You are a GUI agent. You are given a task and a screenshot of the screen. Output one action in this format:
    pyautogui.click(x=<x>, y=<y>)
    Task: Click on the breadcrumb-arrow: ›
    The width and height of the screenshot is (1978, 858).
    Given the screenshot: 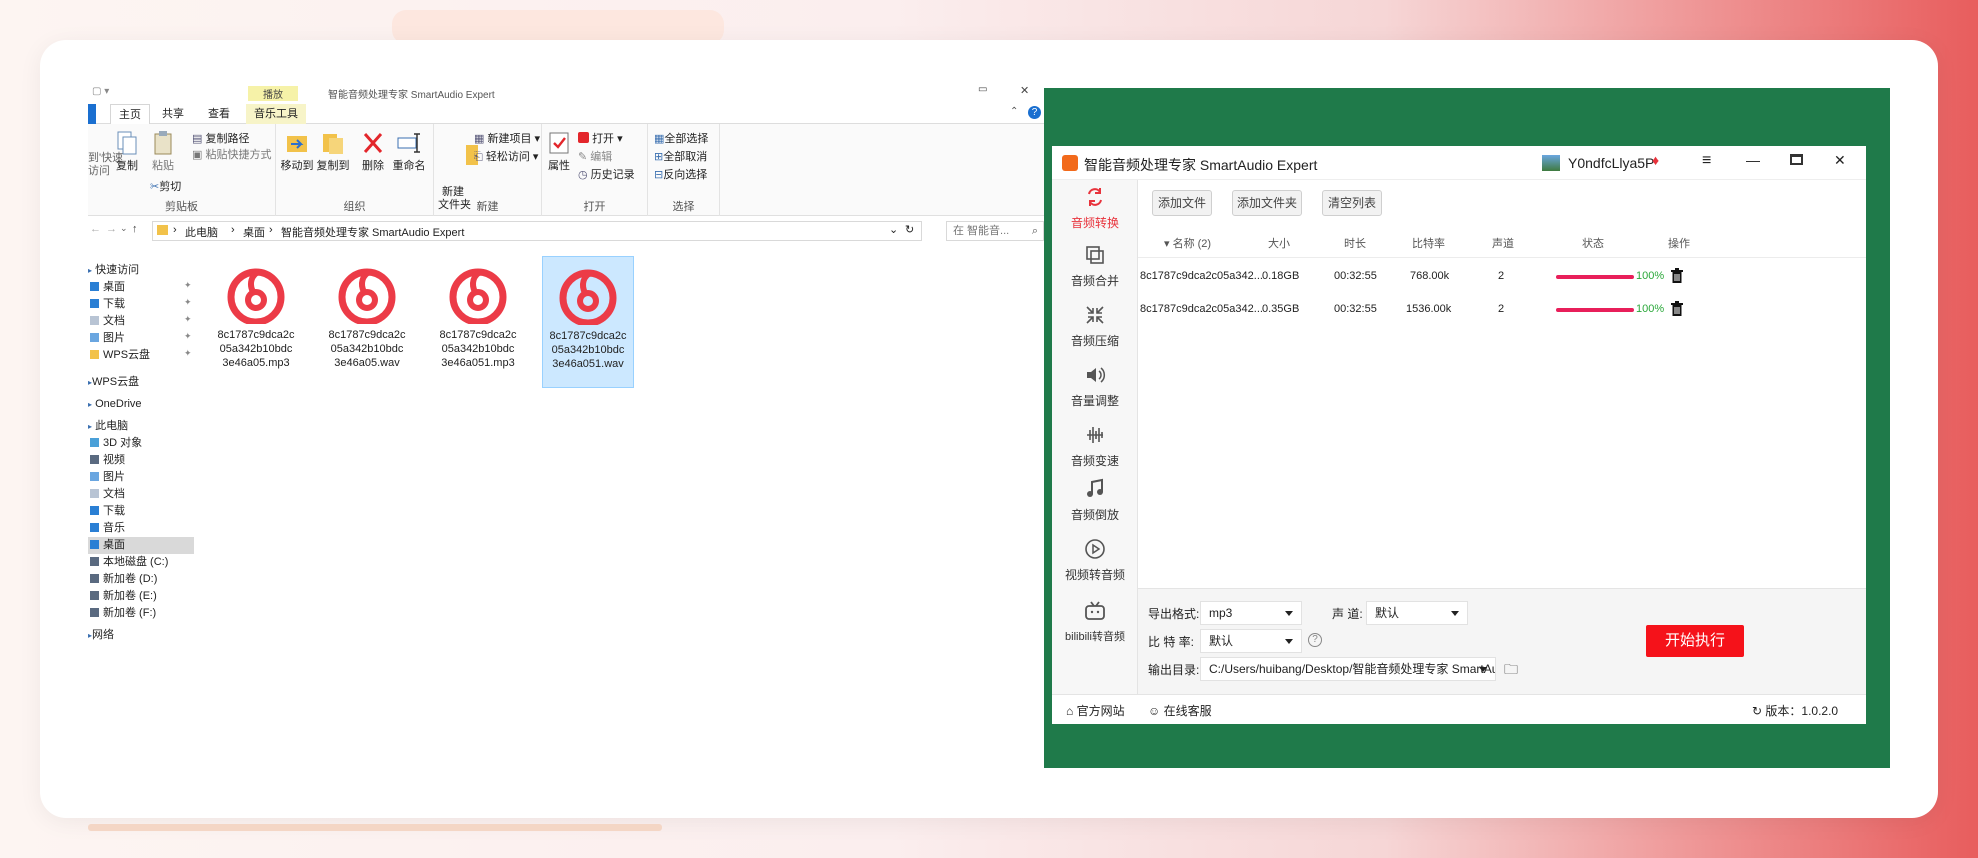 What is the action you would take?
    pyautogui.click(x=175, y=230)
    